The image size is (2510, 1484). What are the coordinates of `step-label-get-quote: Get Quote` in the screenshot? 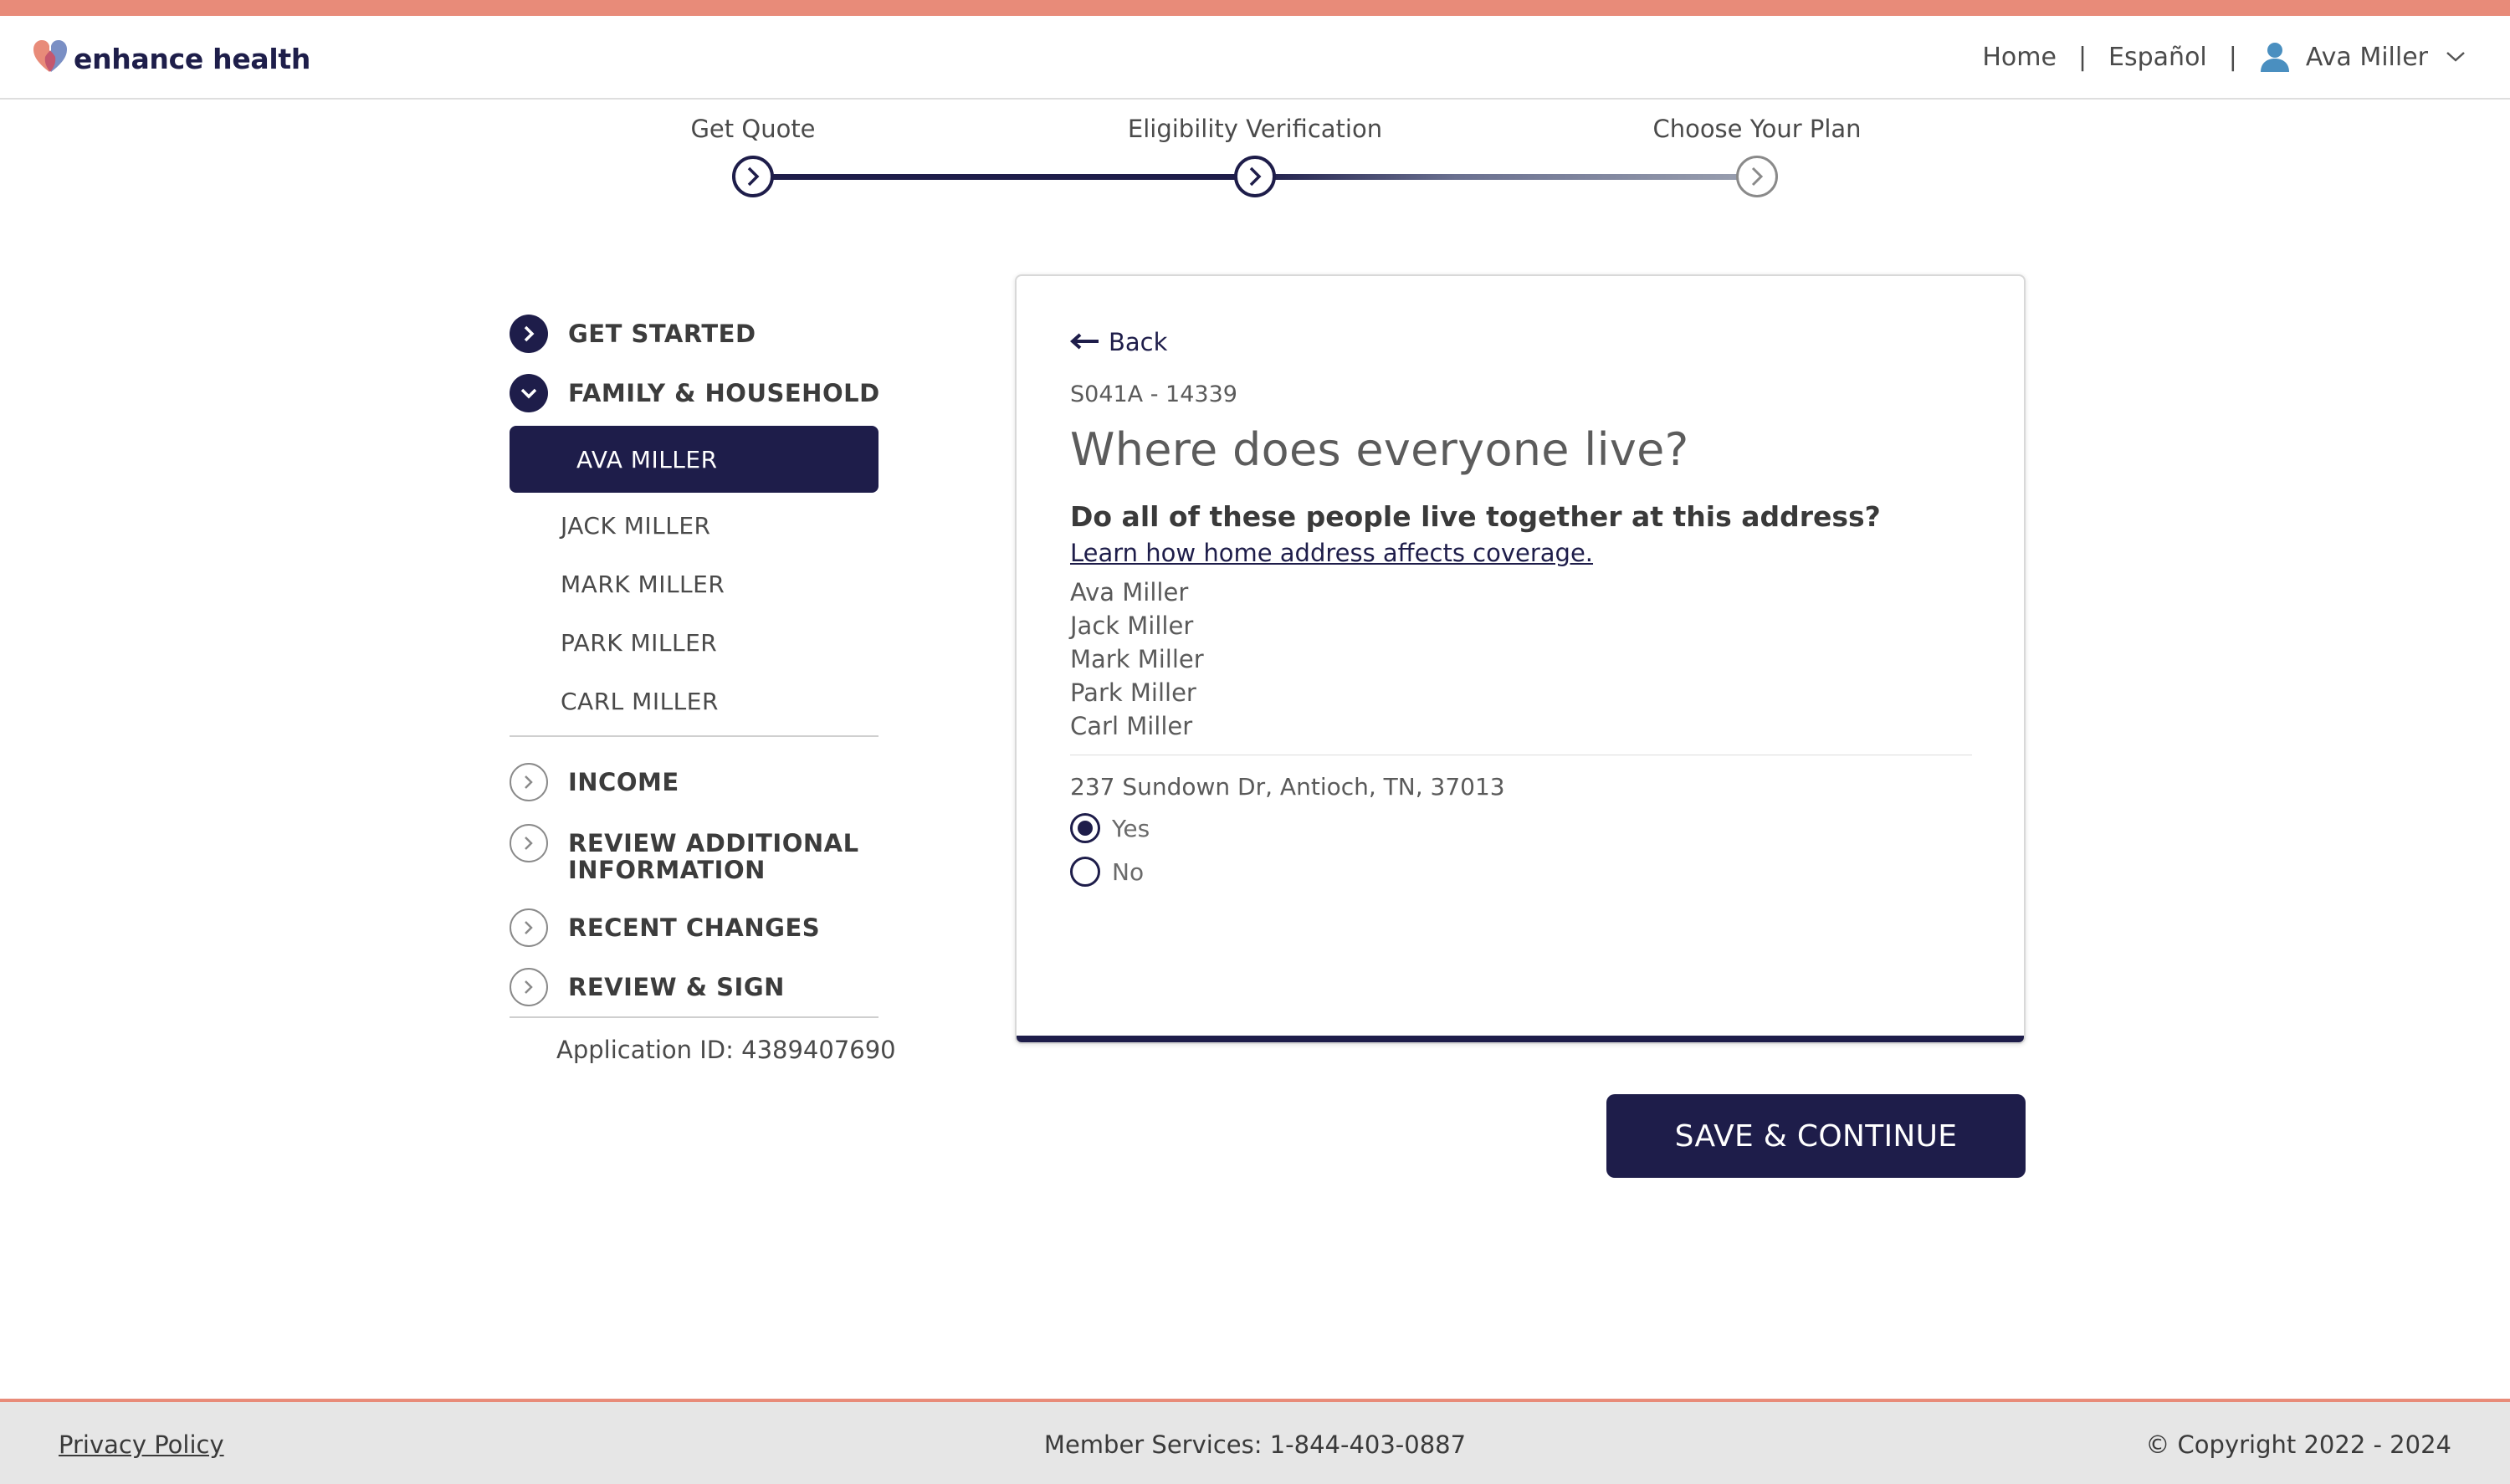 It's located at (753, 129).